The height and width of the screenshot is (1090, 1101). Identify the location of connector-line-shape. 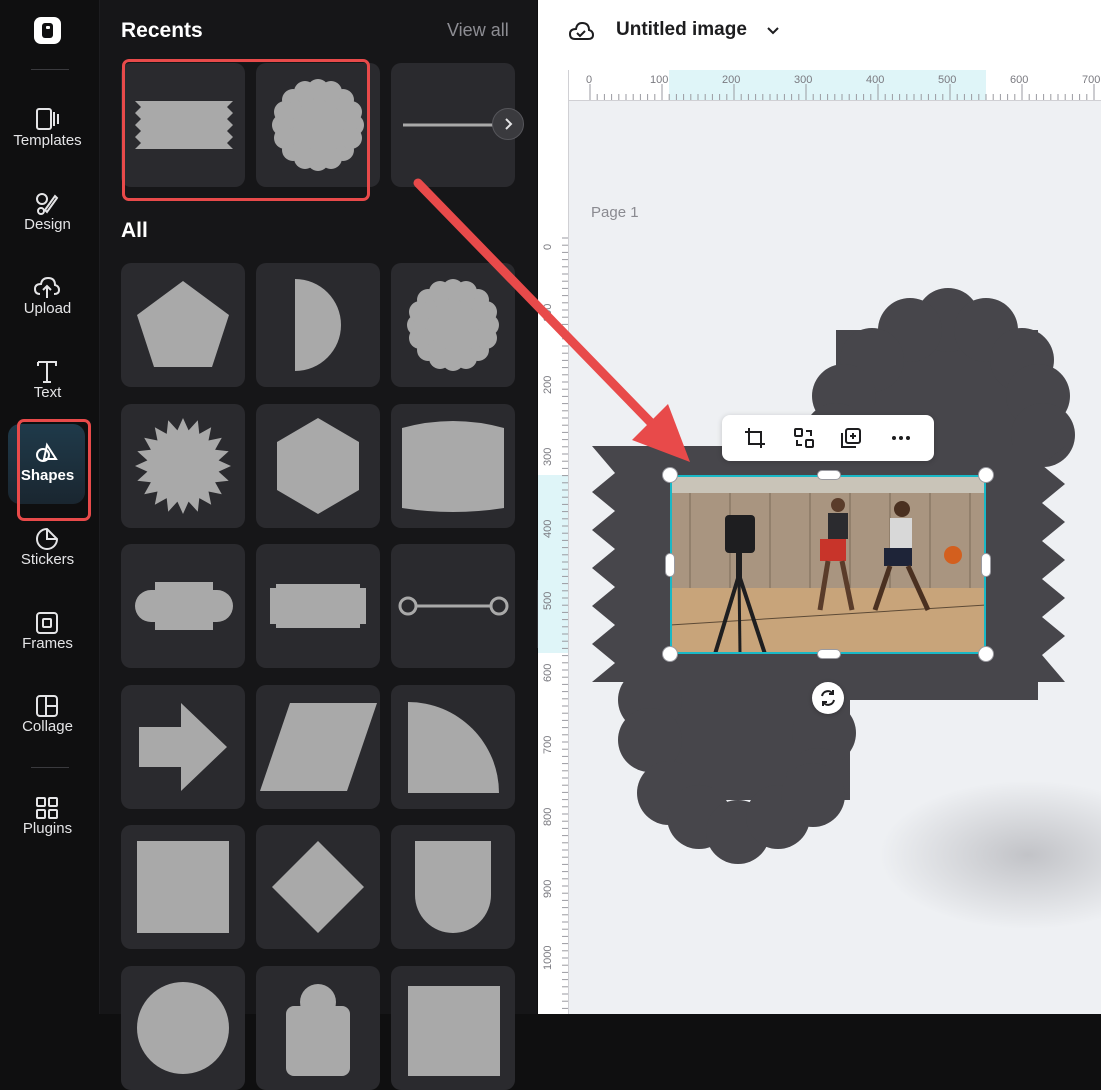
(453, 606).